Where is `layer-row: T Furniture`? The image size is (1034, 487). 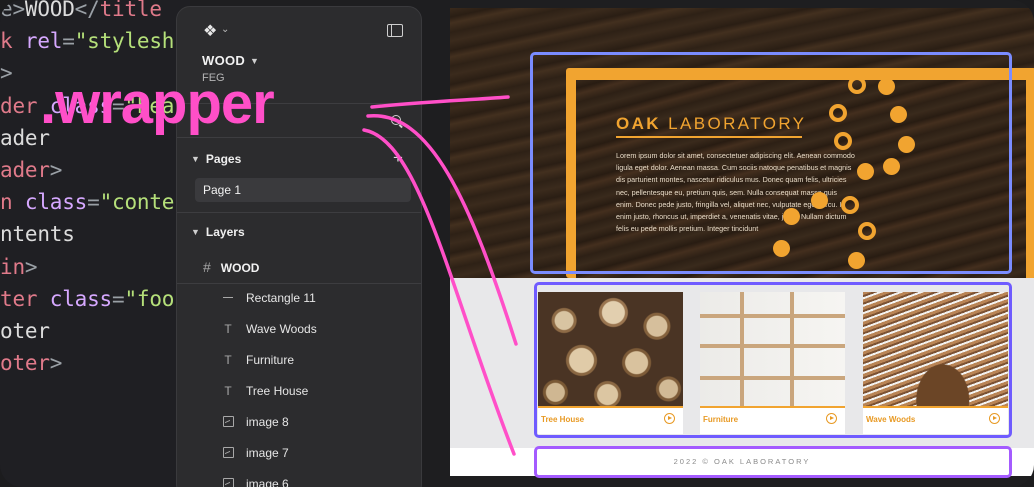
layer-row: T Furniture is located at coordinates (257, 360).